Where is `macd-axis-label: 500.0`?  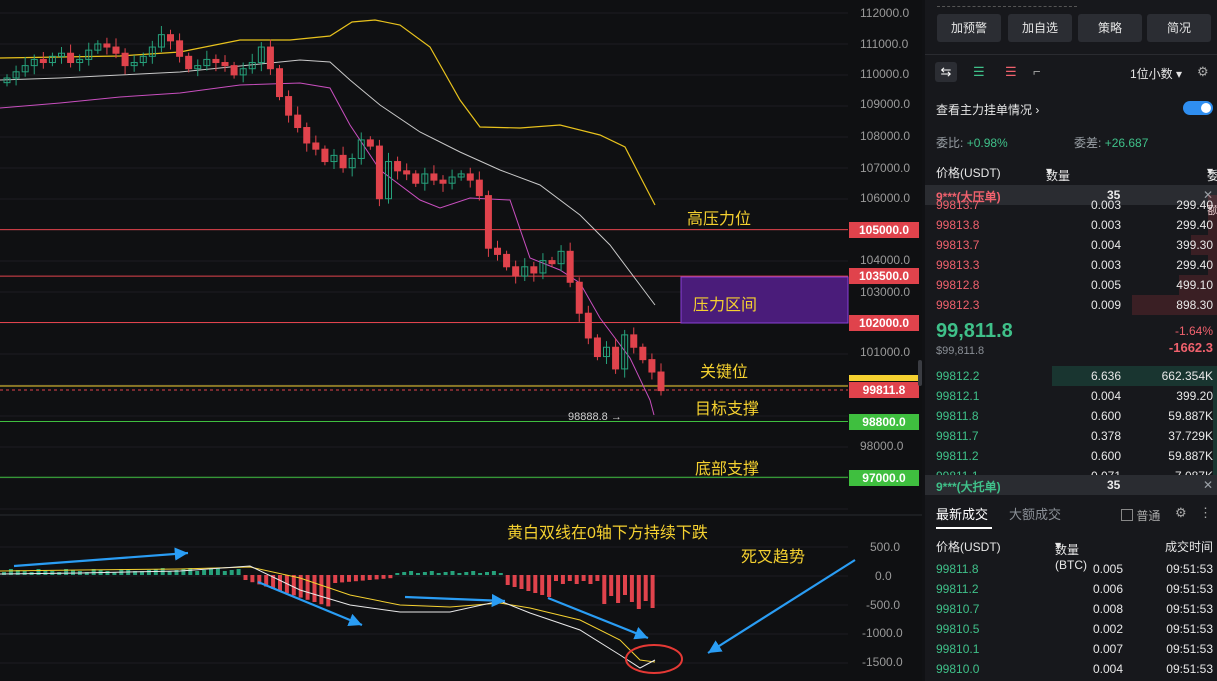
macd-axis-label: 500.0 is located at coordinates (885, 547).